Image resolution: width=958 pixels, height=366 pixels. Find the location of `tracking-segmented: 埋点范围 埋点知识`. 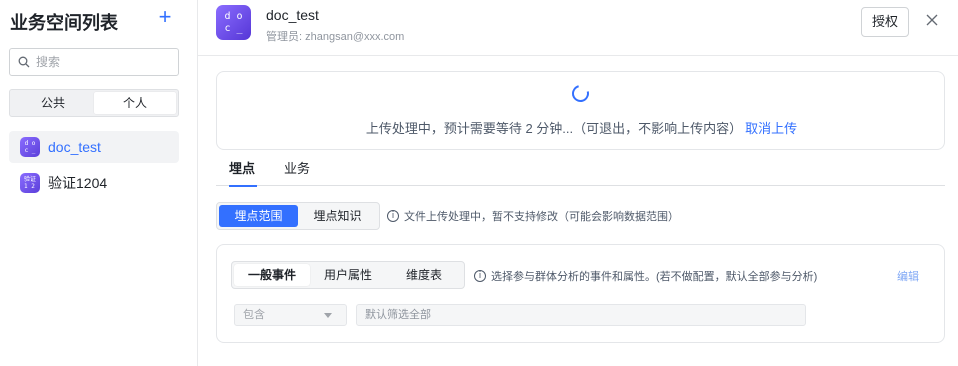

tracking-segmented: 埋点范围 埋点知识 is located at coordinates (298, 216).